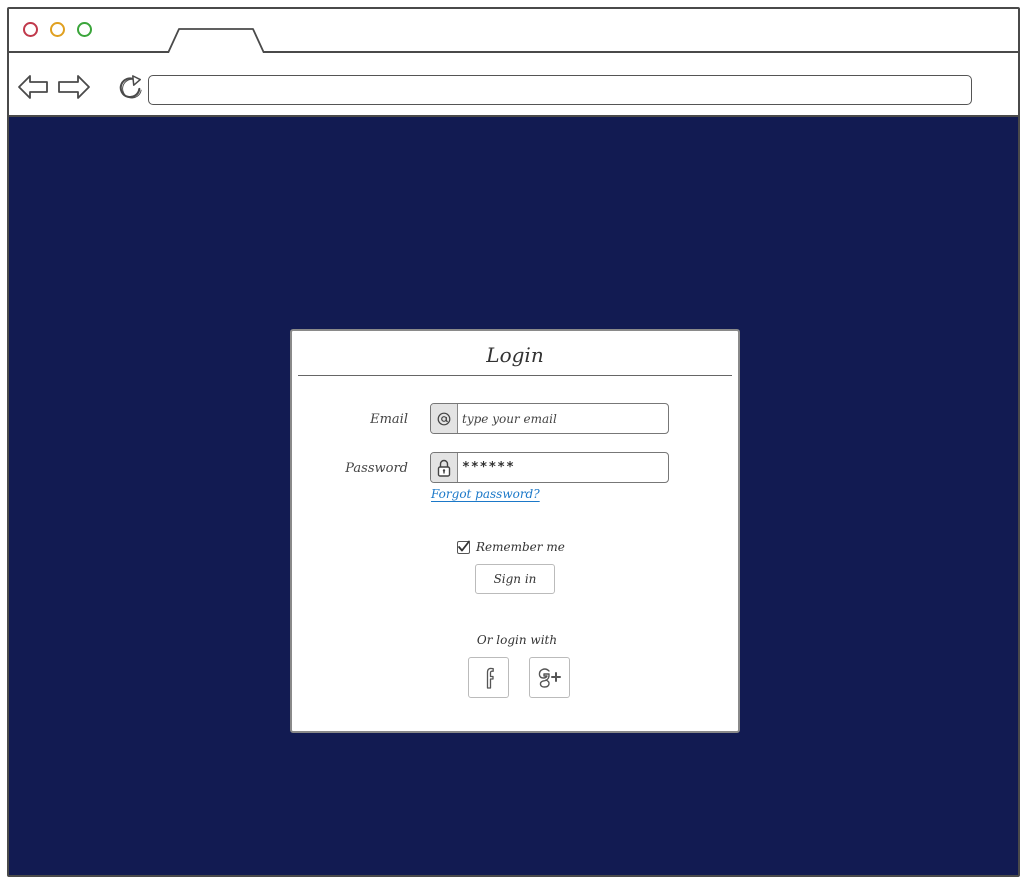  What do you see at coordinates (57, 29) in the screenshot?
I see `minimize-window-dot` at bounding box center [57, 29].